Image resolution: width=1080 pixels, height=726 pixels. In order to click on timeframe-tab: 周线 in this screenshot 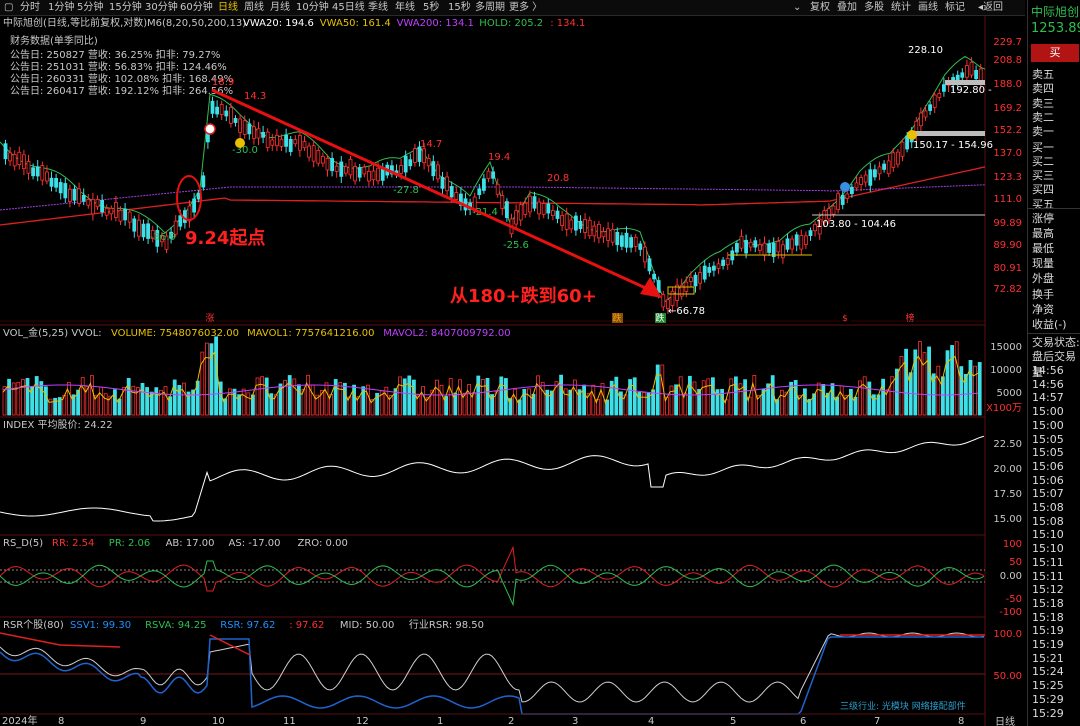, I will do `click(254, 7)`.